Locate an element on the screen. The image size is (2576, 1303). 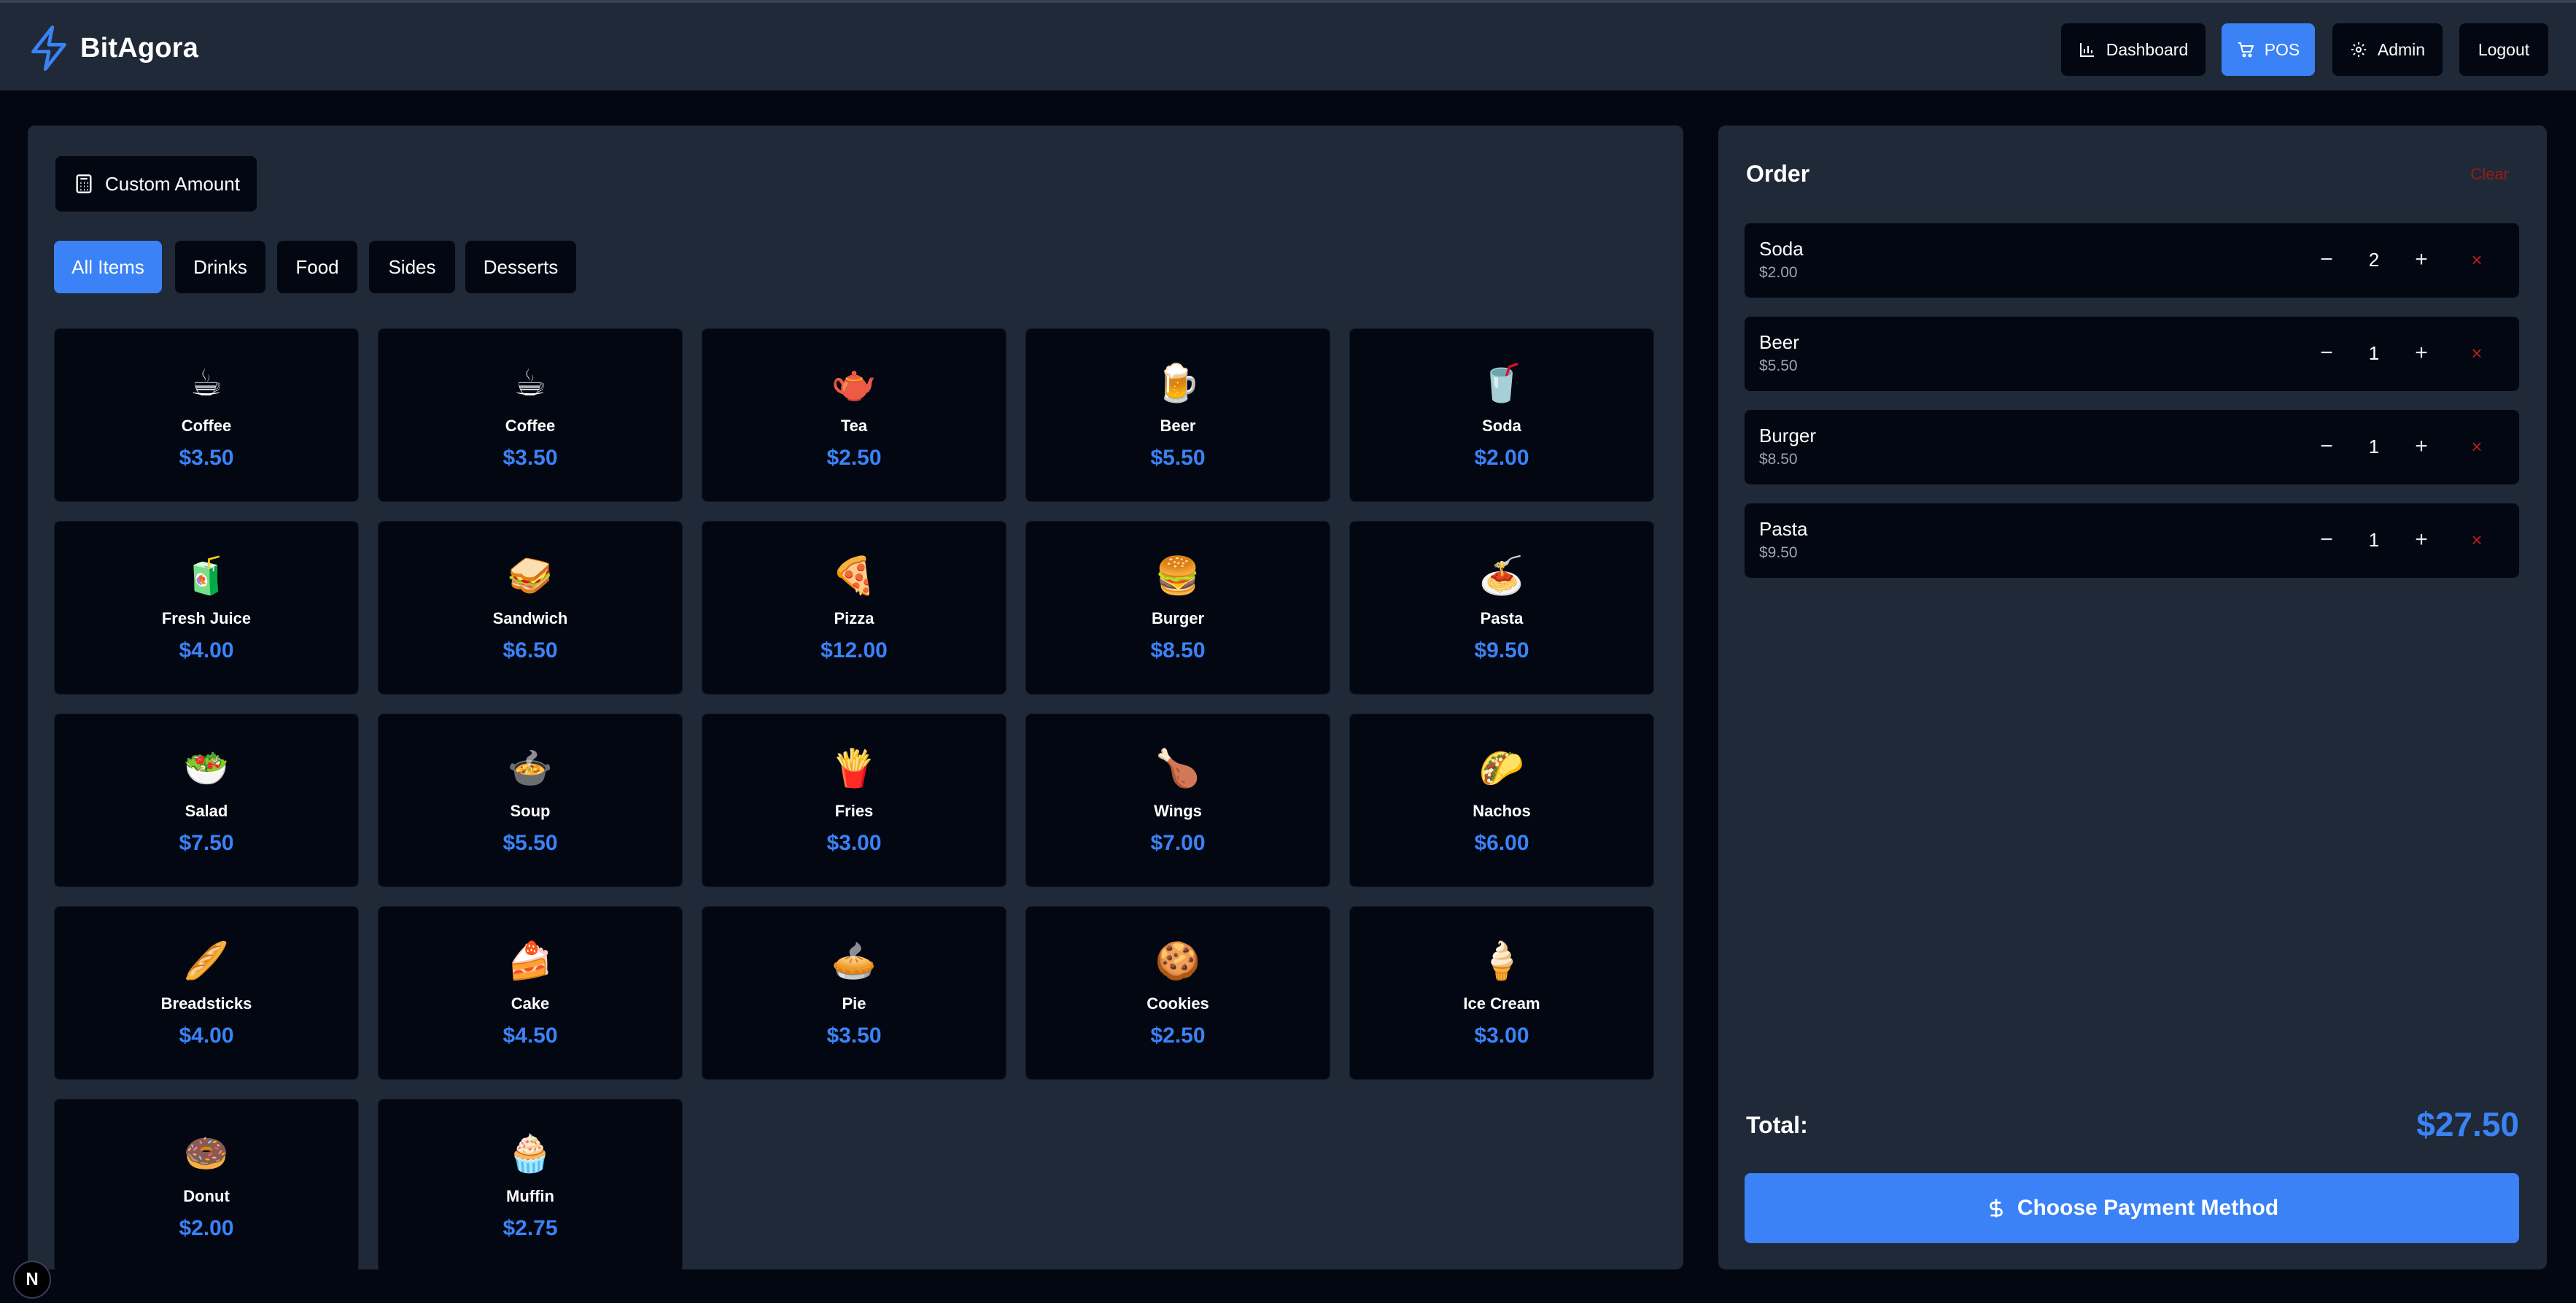
product-emoji-icon: 🍕 is located at coordinates (854, 576).